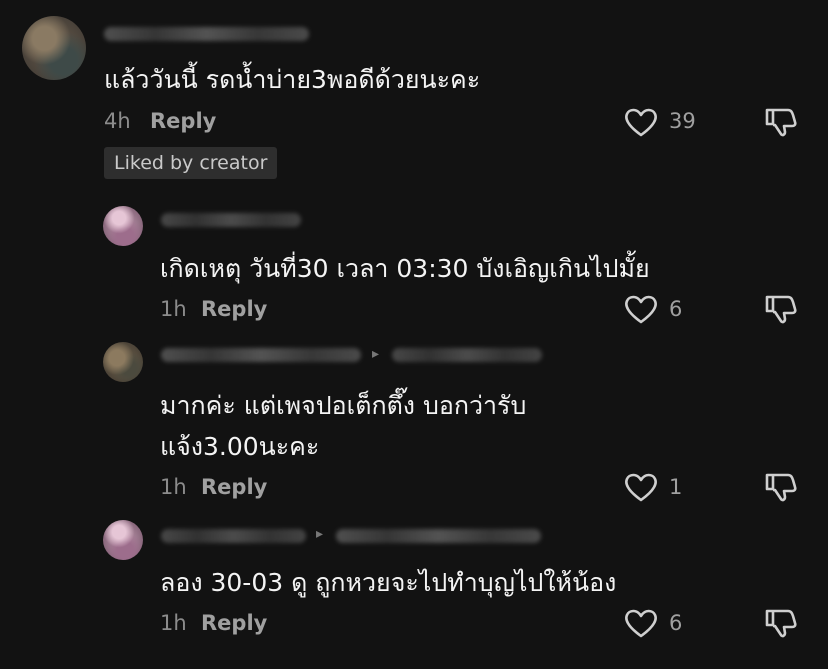  What do you see at coordinates (191, 163) in the screenshot?
I see `liked-by-creator-badge: Liked by creator` at bounding box center [191, 163].